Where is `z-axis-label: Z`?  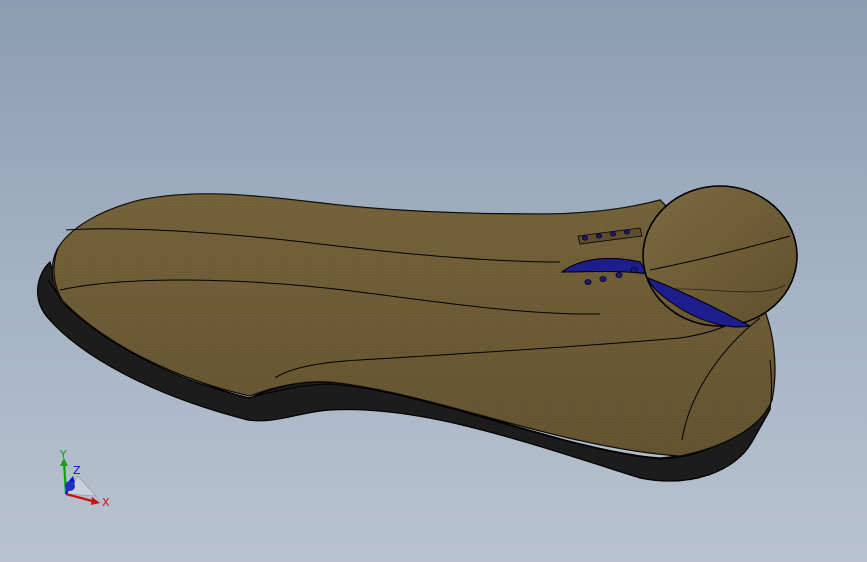
z-axis-label: Z is located at coordinates (77, 470).